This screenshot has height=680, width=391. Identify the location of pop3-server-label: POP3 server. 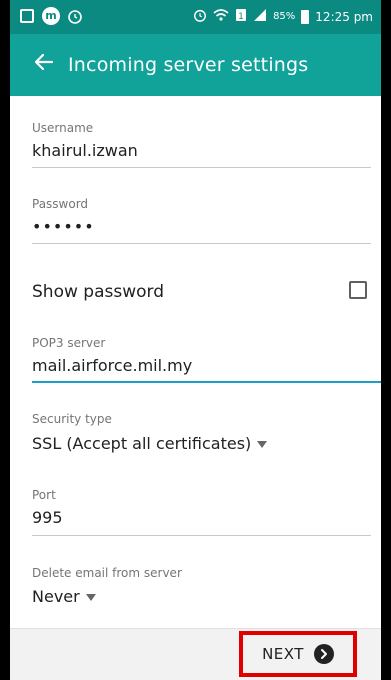
(69, 343).